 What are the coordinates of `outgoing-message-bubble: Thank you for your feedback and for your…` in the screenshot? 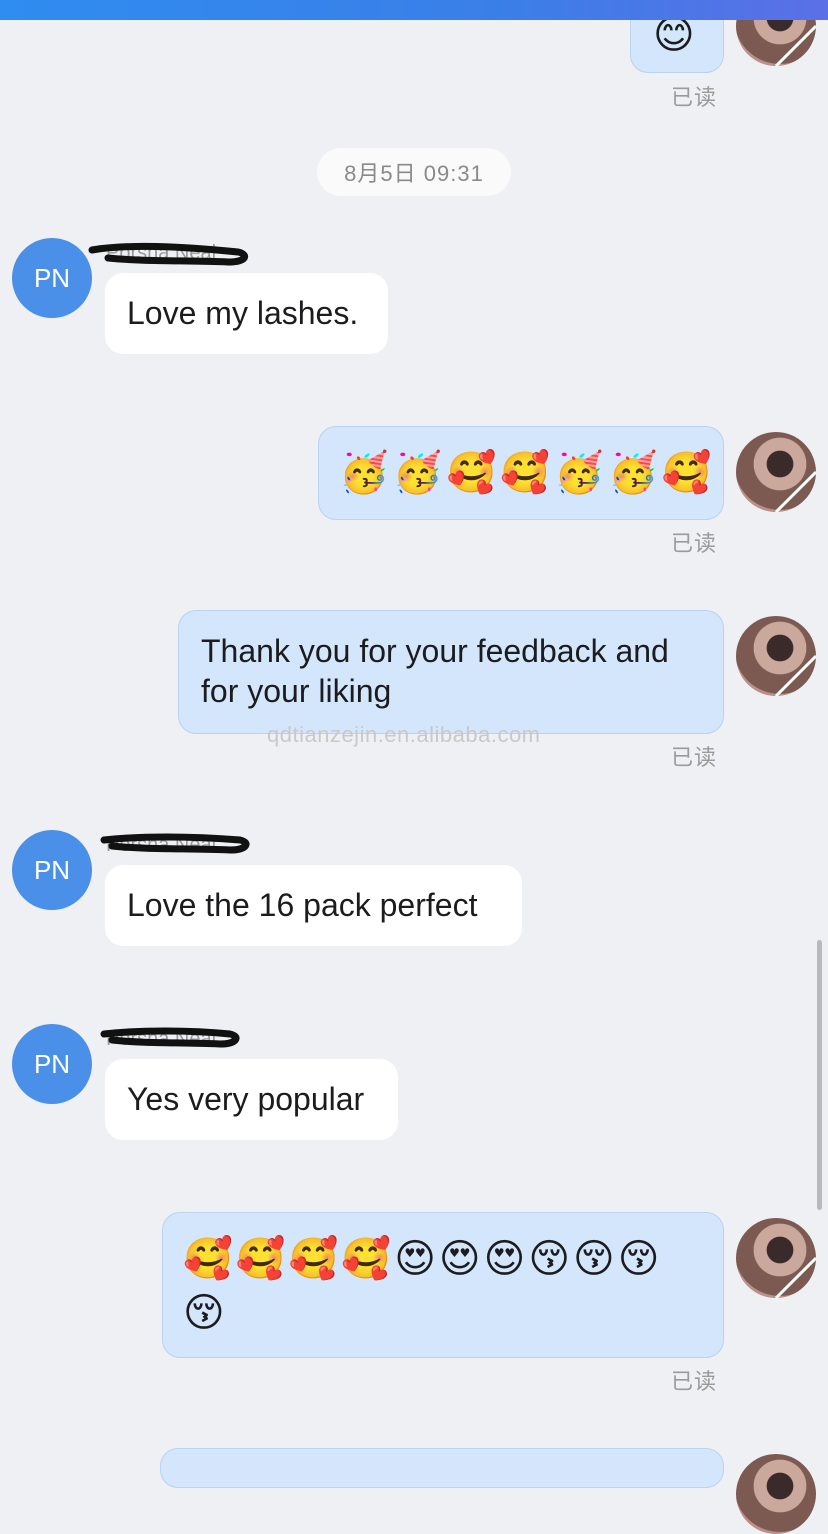 It's located at (451, 672).